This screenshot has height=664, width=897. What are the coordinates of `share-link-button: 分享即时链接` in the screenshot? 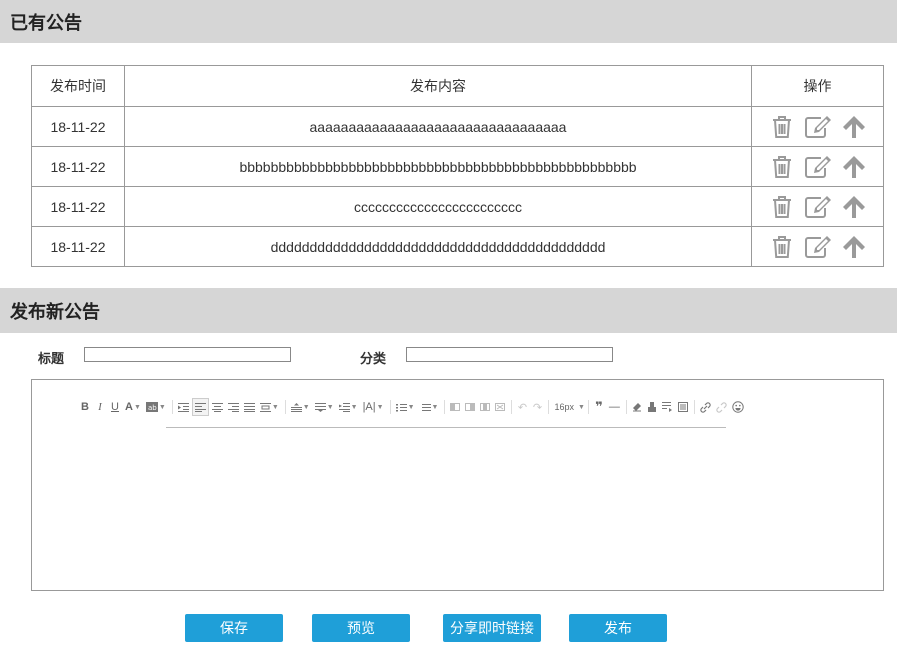 It's located at (492, 628).